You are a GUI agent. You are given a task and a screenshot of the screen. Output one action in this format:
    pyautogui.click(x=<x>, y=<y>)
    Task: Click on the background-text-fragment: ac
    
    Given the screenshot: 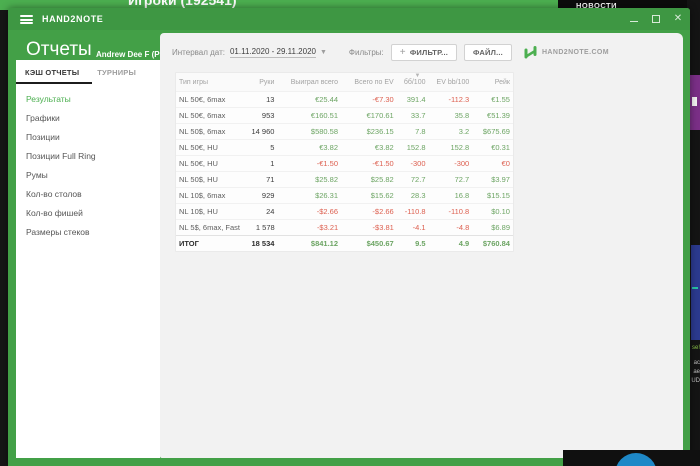 What is the action you would take?
    pyautogui.click(x=696, y=363)
    